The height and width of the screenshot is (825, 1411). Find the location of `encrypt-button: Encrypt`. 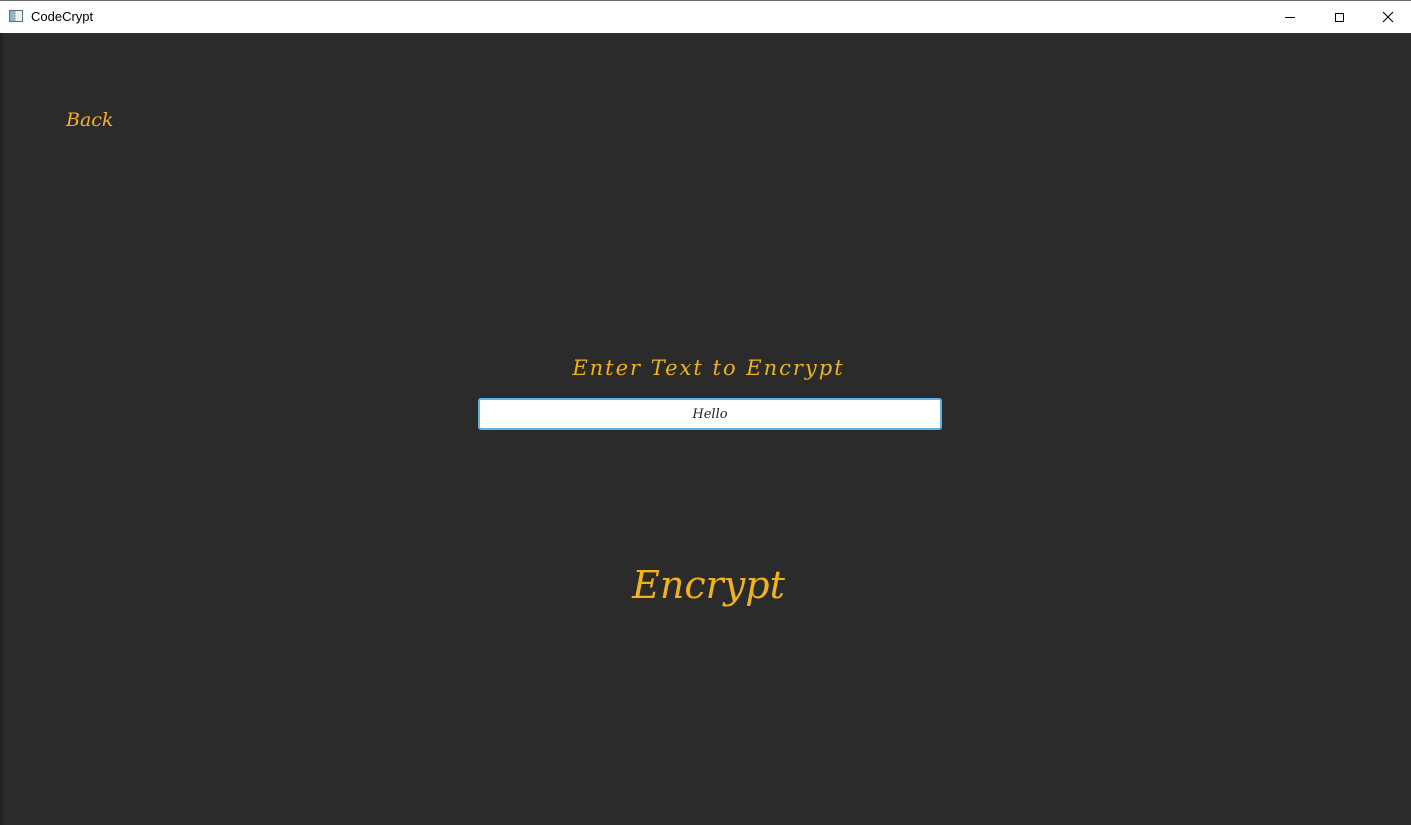

encrypt-button: Encrypt is located at coordinates (707, 585).